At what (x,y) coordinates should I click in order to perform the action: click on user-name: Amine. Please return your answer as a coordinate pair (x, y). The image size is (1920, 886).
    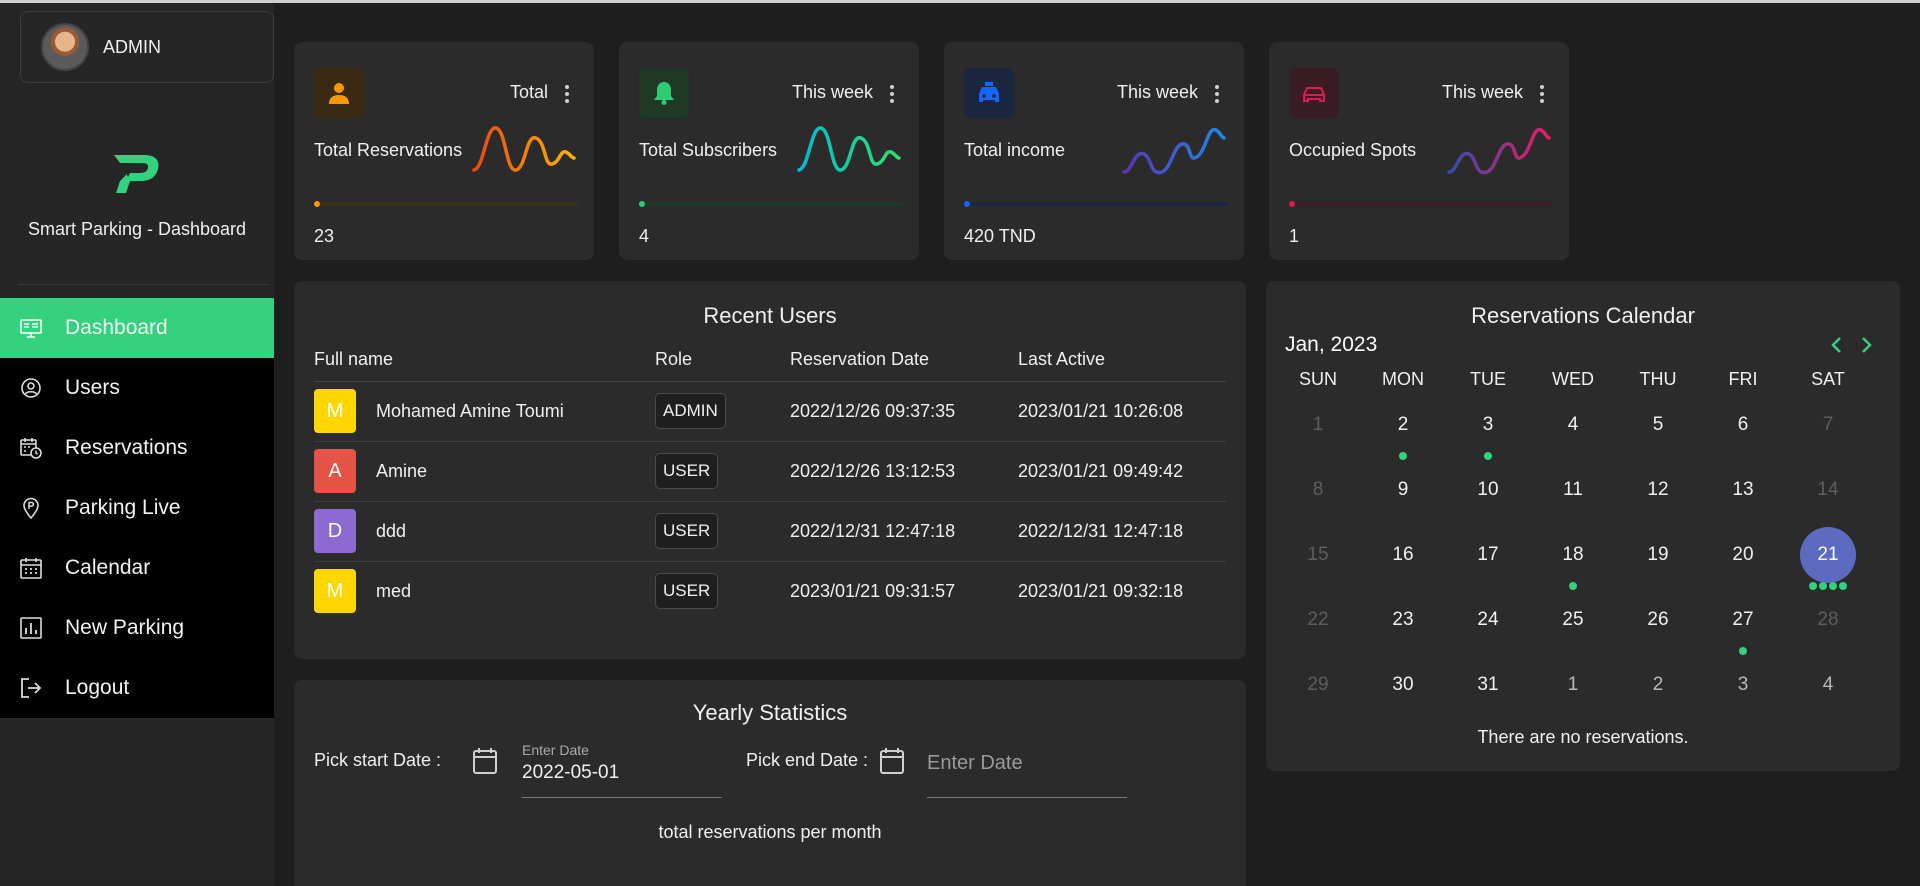
    Looking at the image, I should click on (402, 470).